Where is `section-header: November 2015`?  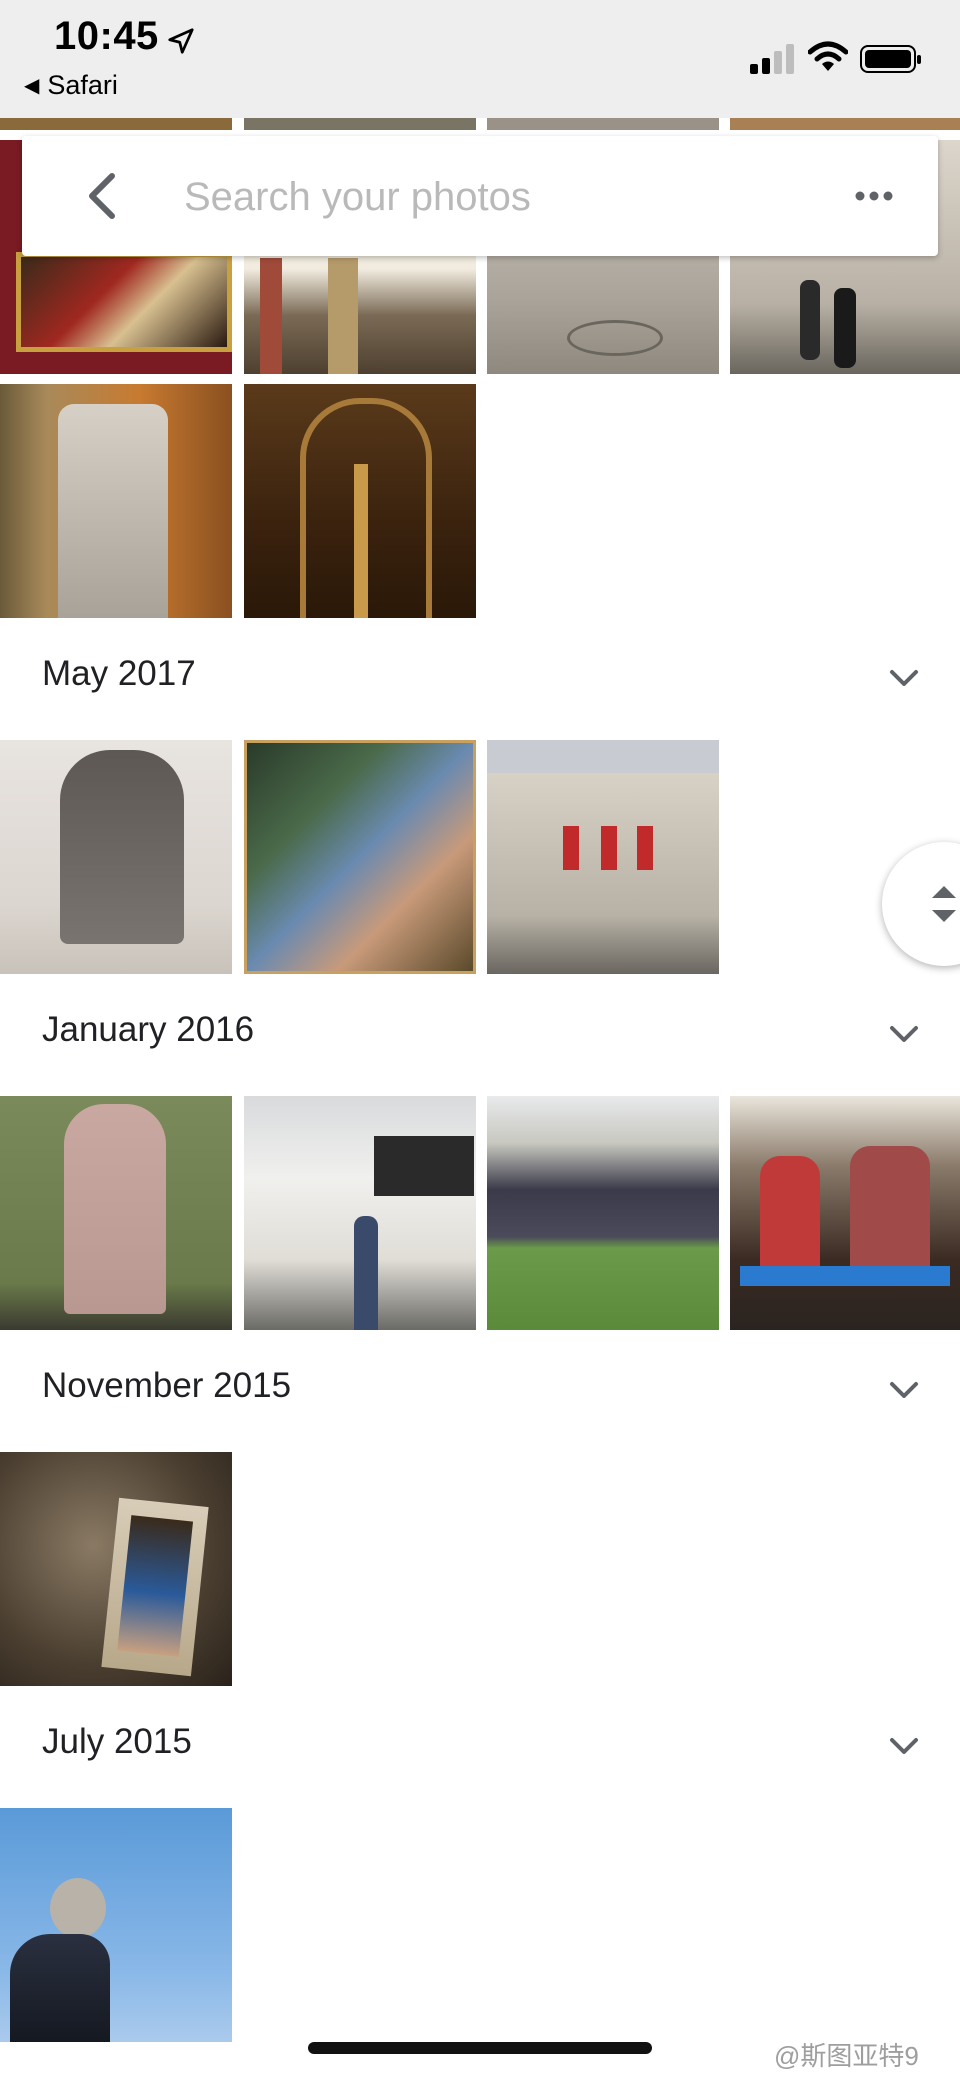
section-header: November 2015 is located at coordinates (480, 1390).